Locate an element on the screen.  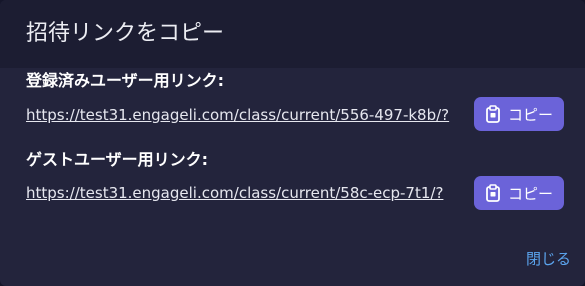
copy-registered-link-button: コピー is located at coordinates (519, 114).